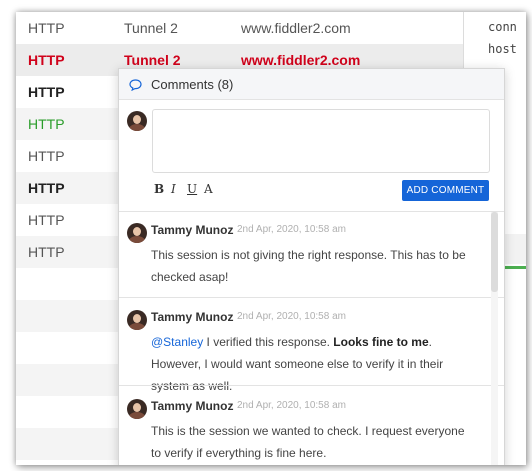  Describe the element at coordinates (192, 189) in the screenshot. I see `underline-button: U` at that location.